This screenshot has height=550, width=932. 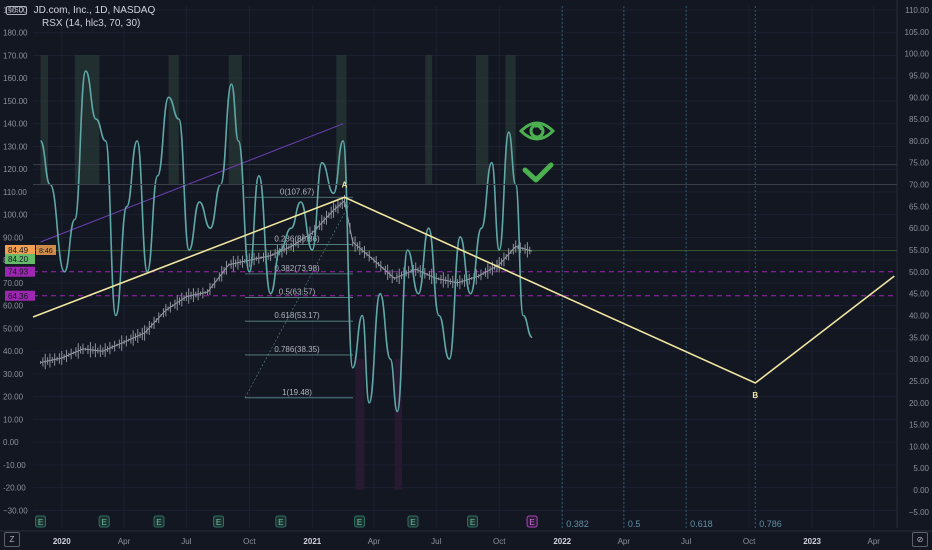 What do you see at coordinates (91, 23) in the screenshot?
I see `indicator-legend: RSX (14, hlc3, 70, 30)` at bounding box center [91, 23].